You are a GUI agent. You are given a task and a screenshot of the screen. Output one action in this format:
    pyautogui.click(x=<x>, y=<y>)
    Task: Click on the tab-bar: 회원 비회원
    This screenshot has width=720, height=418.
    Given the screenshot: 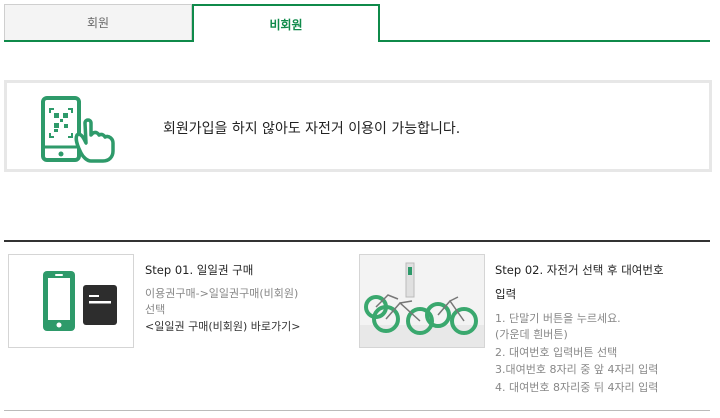 What is the action you would take?
    pyautogui.click(x=357, y=23)
    